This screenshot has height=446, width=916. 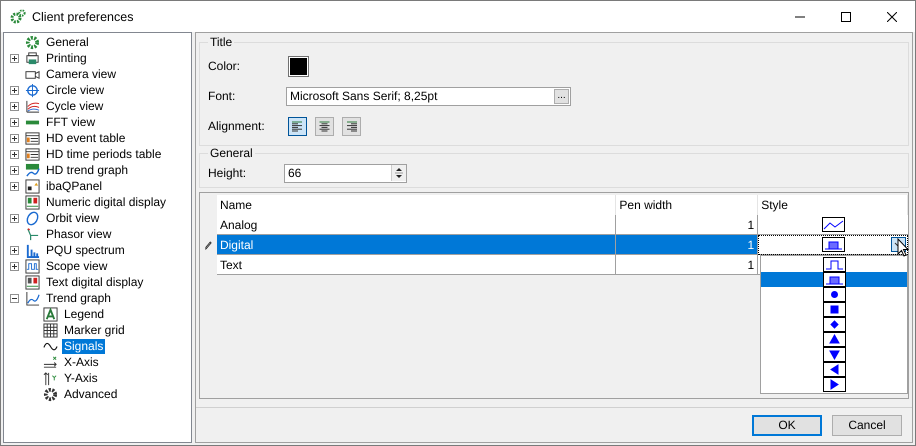 I want to click on tri-up-style-icon, so click(x=834, y=339).